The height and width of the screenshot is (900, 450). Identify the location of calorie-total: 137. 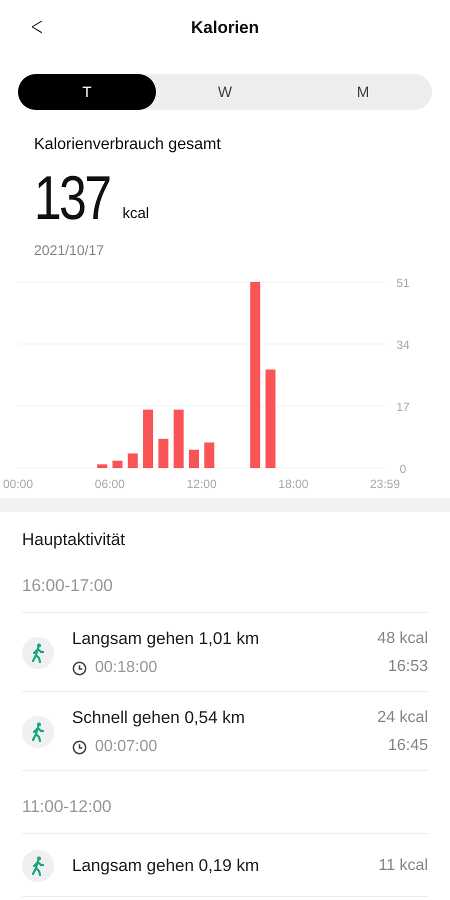
(72, 199).